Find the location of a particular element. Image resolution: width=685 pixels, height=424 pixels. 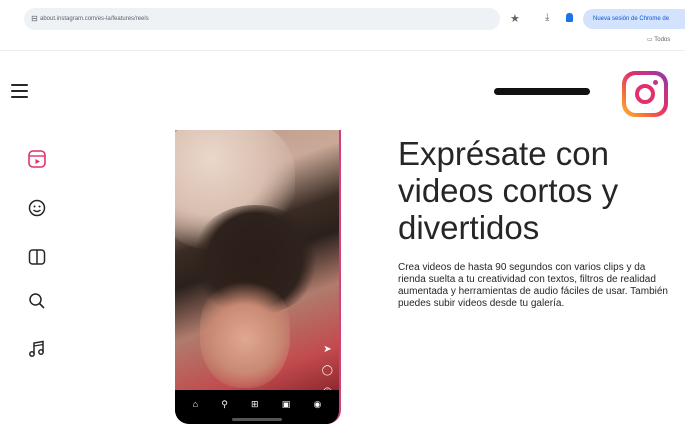

page-title: Exprésate con videos cortos y divertidos is located at coordinates (508, 190).